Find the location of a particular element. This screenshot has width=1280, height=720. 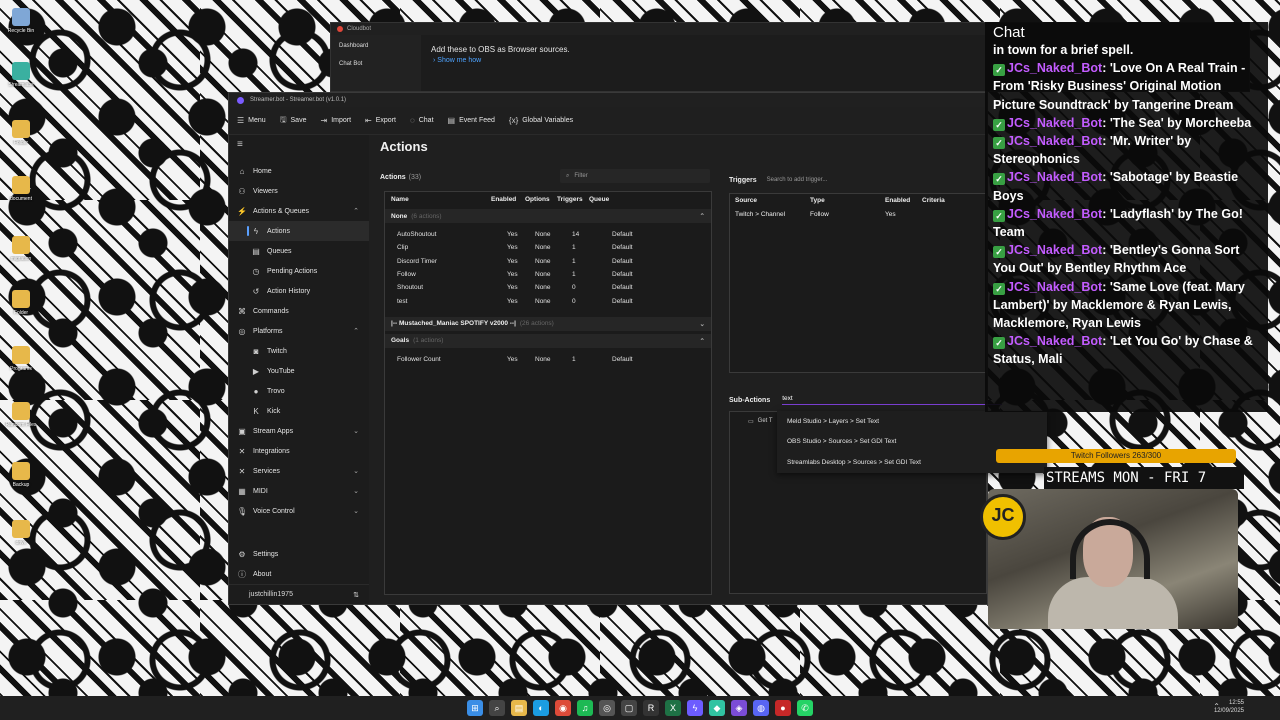

table-row: Twitch > Channel Follow Yes is located at coordinates (858, 215).